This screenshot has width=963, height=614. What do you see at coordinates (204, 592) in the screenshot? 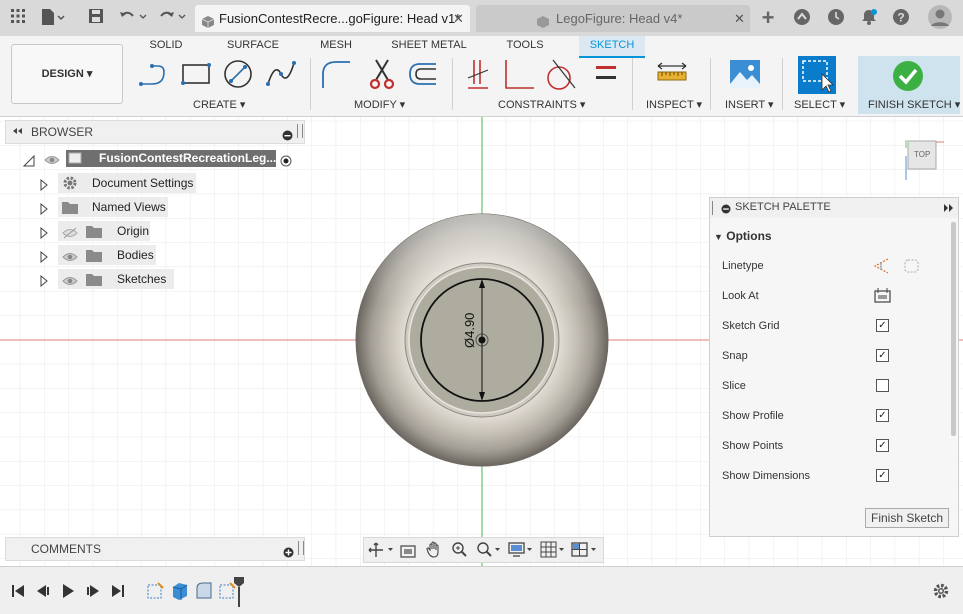
I see `timeline-revolve-feature-icon` at bounding box center [204, 592].